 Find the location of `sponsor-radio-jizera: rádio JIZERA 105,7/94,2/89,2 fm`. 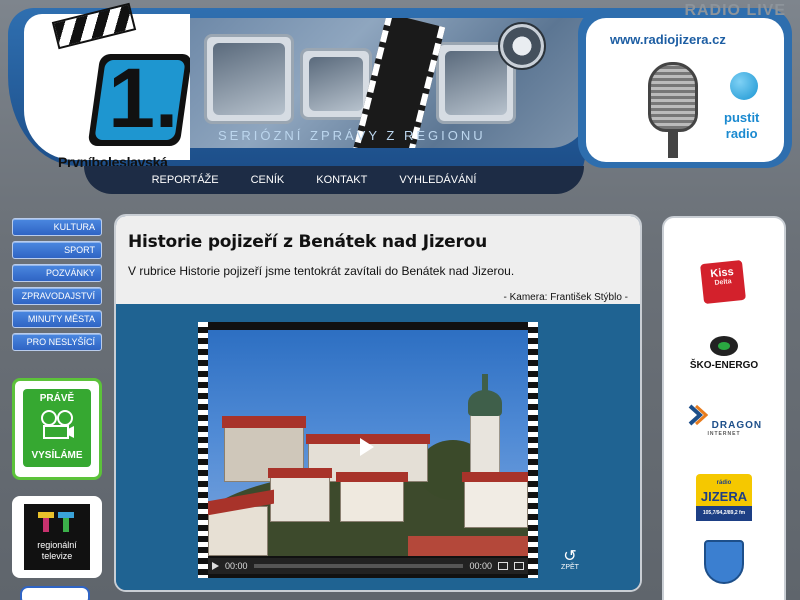

sponsor-radio-jizera: rádio JIZERA 105,7/94,2/89,2 fm is located at coordinates (724, 497).